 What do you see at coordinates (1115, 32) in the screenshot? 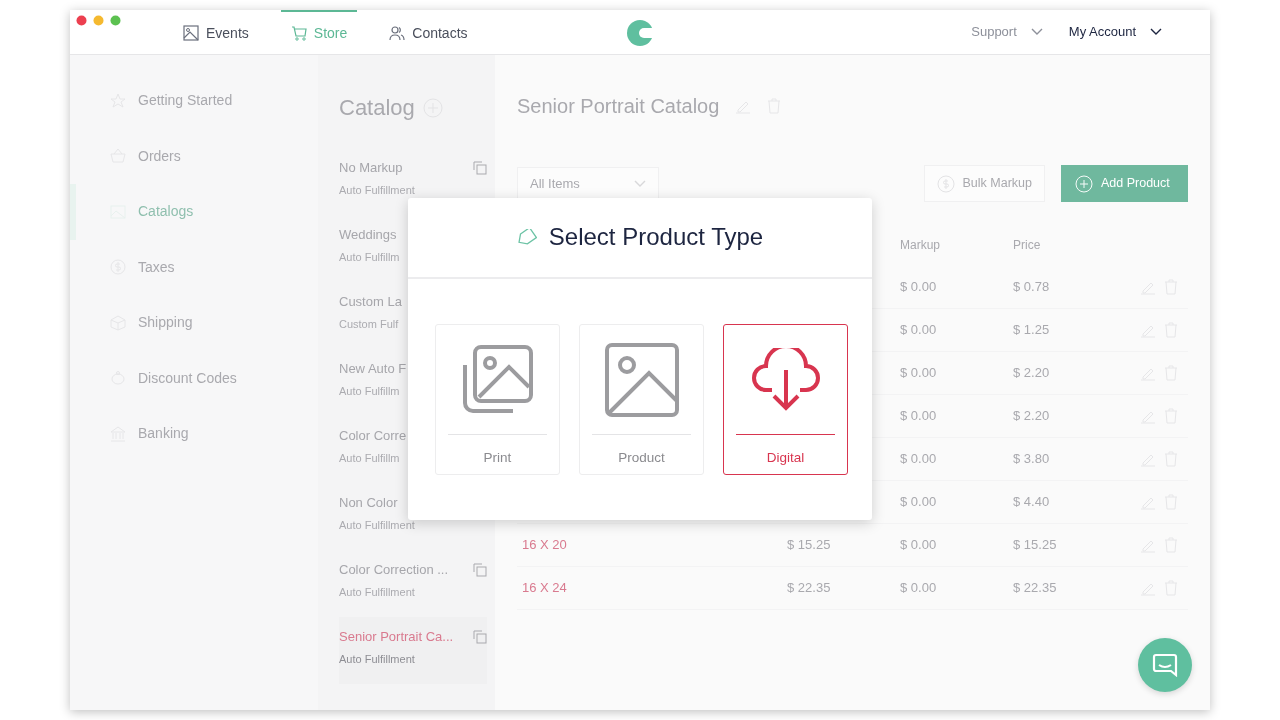
I see `account-menu: My Account` at bounding box center [1115, 32].